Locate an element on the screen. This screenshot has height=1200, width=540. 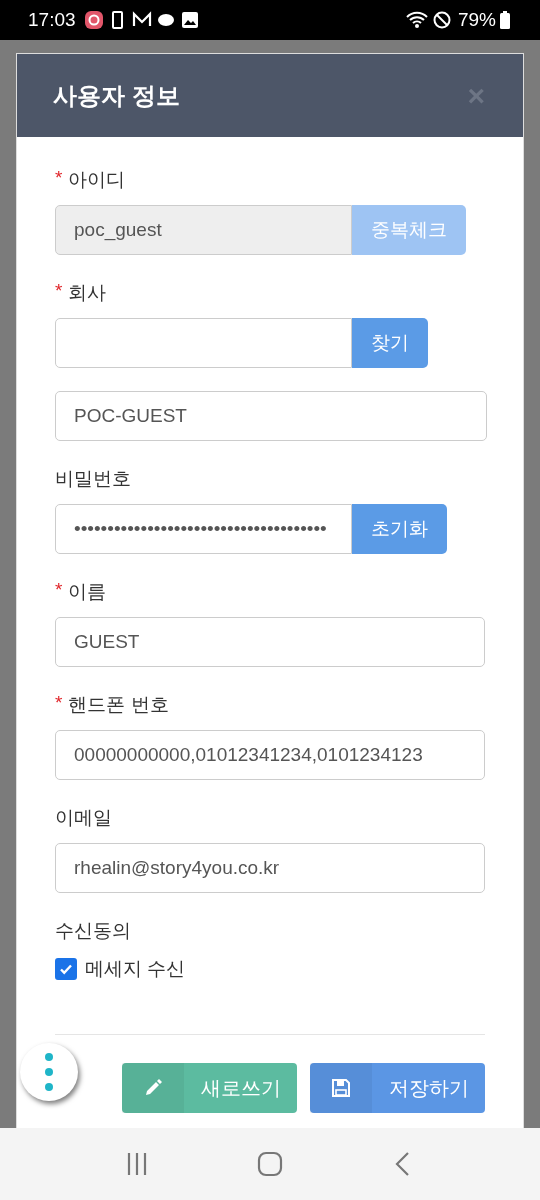
text-field is located at coordinates (203, 343).